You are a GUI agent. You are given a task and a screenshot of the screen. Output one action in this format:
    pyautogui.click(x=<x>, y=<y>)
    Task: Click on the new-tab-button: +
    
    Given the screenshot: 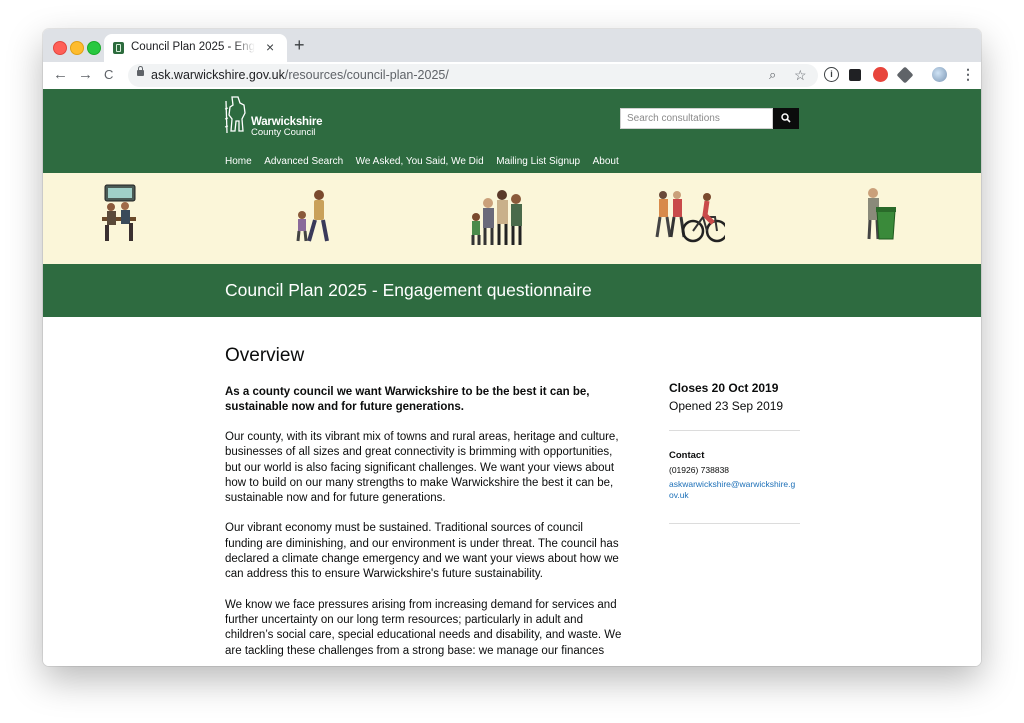 What is the action you would take?
    pyautogui.click(x=299, y=45)
    